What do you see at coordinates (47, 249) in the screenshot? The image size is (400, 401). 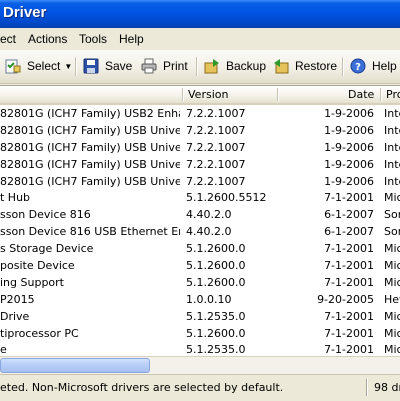 I see `cell-name: s Storage Device` at bounding box center [47, 249].